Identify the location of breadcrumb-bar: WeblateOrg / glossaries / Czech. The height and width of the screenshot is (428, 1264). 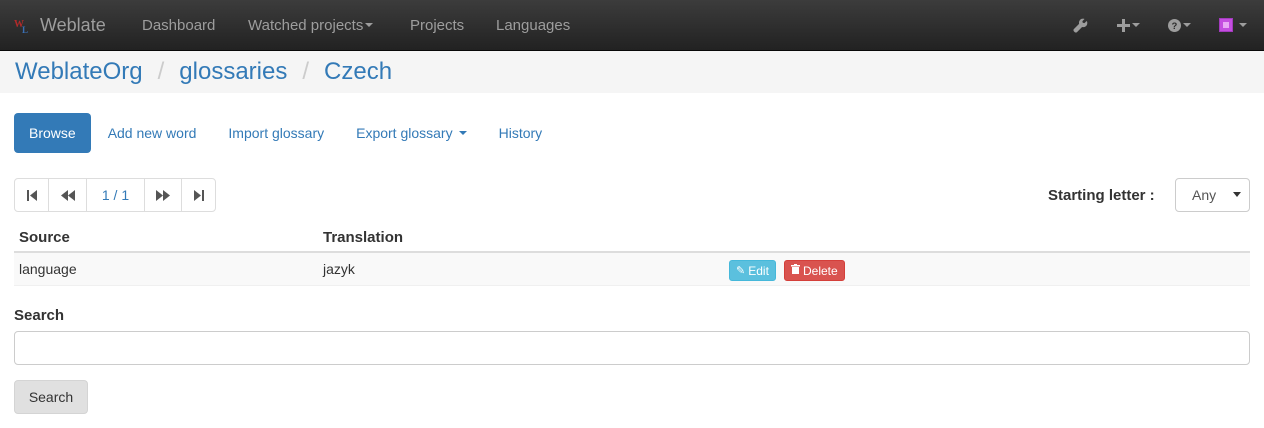
(632, 72).